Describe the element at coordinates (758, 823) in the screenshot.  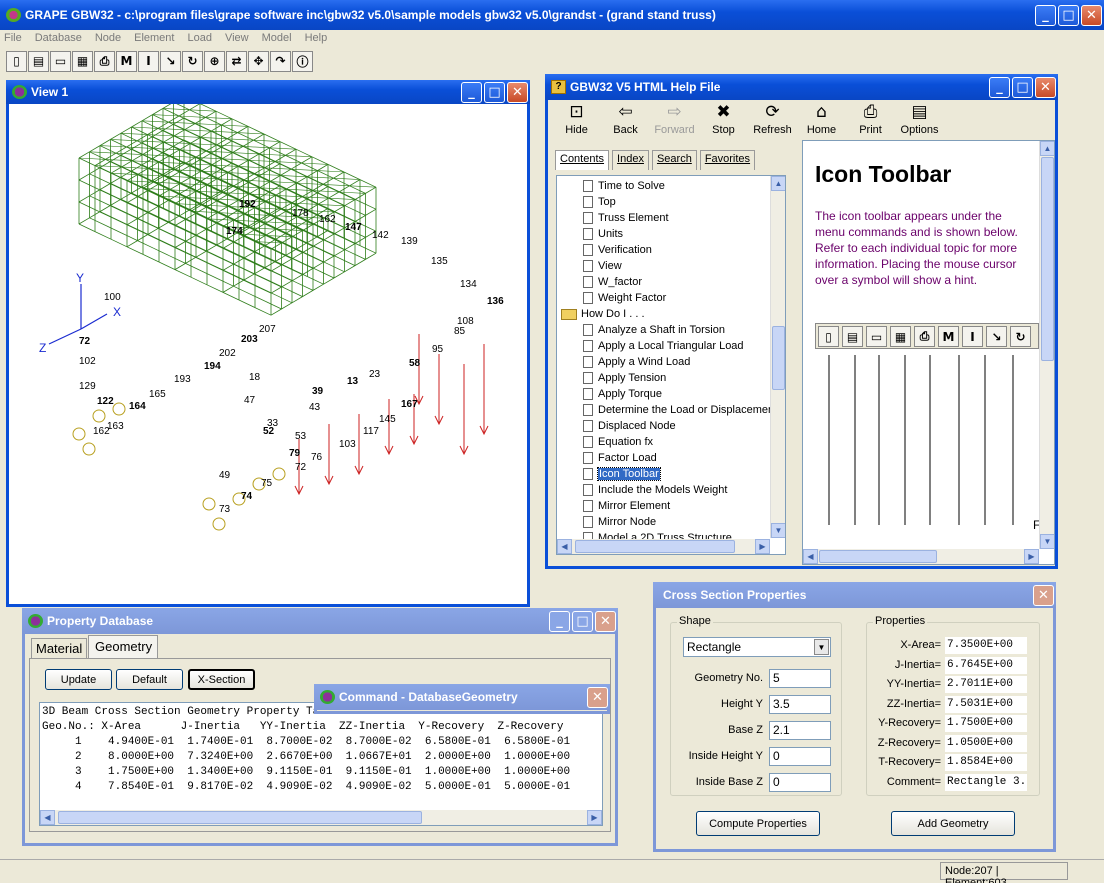
I see `compute-properties-button: Compute Properties` at that location.